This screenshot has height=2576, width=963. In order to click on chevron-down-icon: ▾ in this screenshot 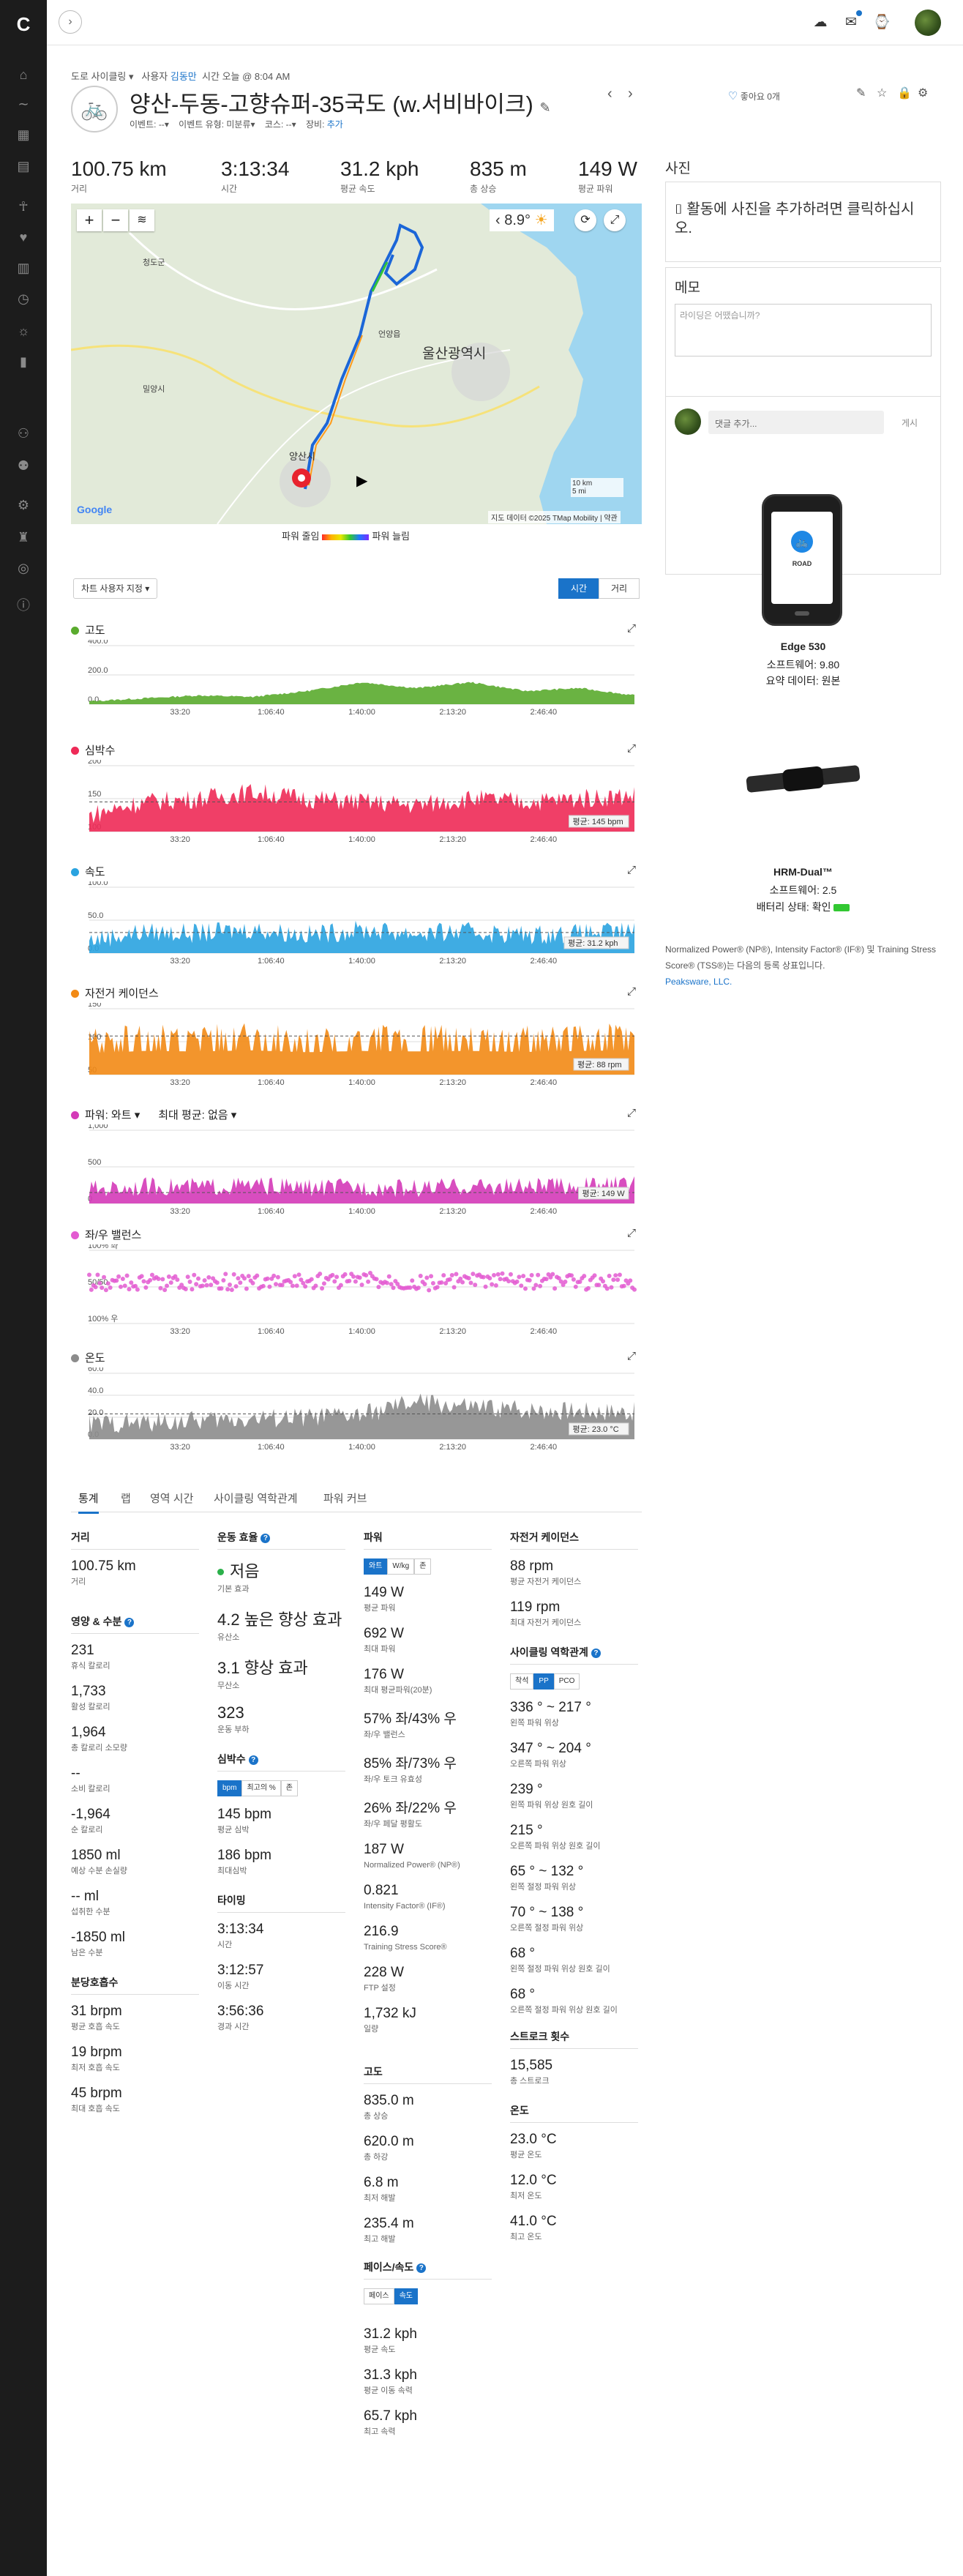, I will do `click(131, 76)`.